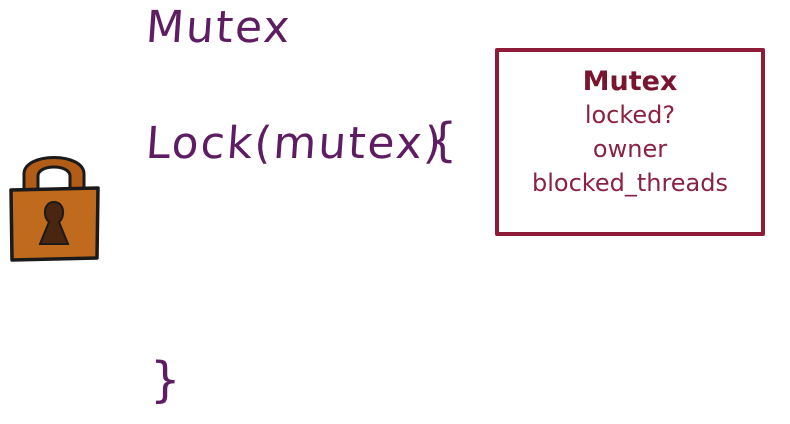  What do you see at coordinates (630, 183) in the screenshot?
I see `mutex-field-blocked-threads: blocked_threads` at bounding box center [630, 183].